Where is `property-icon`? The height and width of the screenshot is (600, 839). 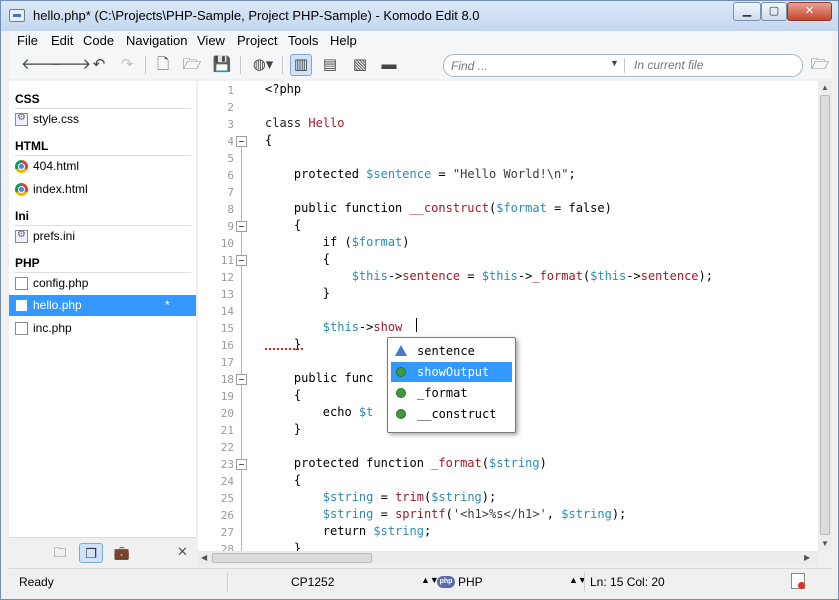
property-icon is located at coordinates (401, 350).